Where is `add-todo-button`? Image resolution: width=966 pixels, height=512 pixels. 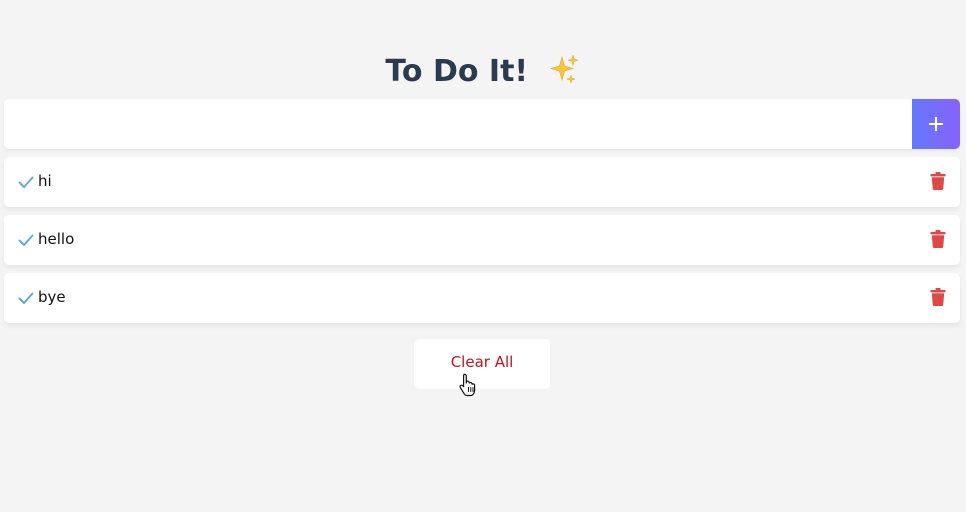
add-todo-button is located at coordinates (936, 124).